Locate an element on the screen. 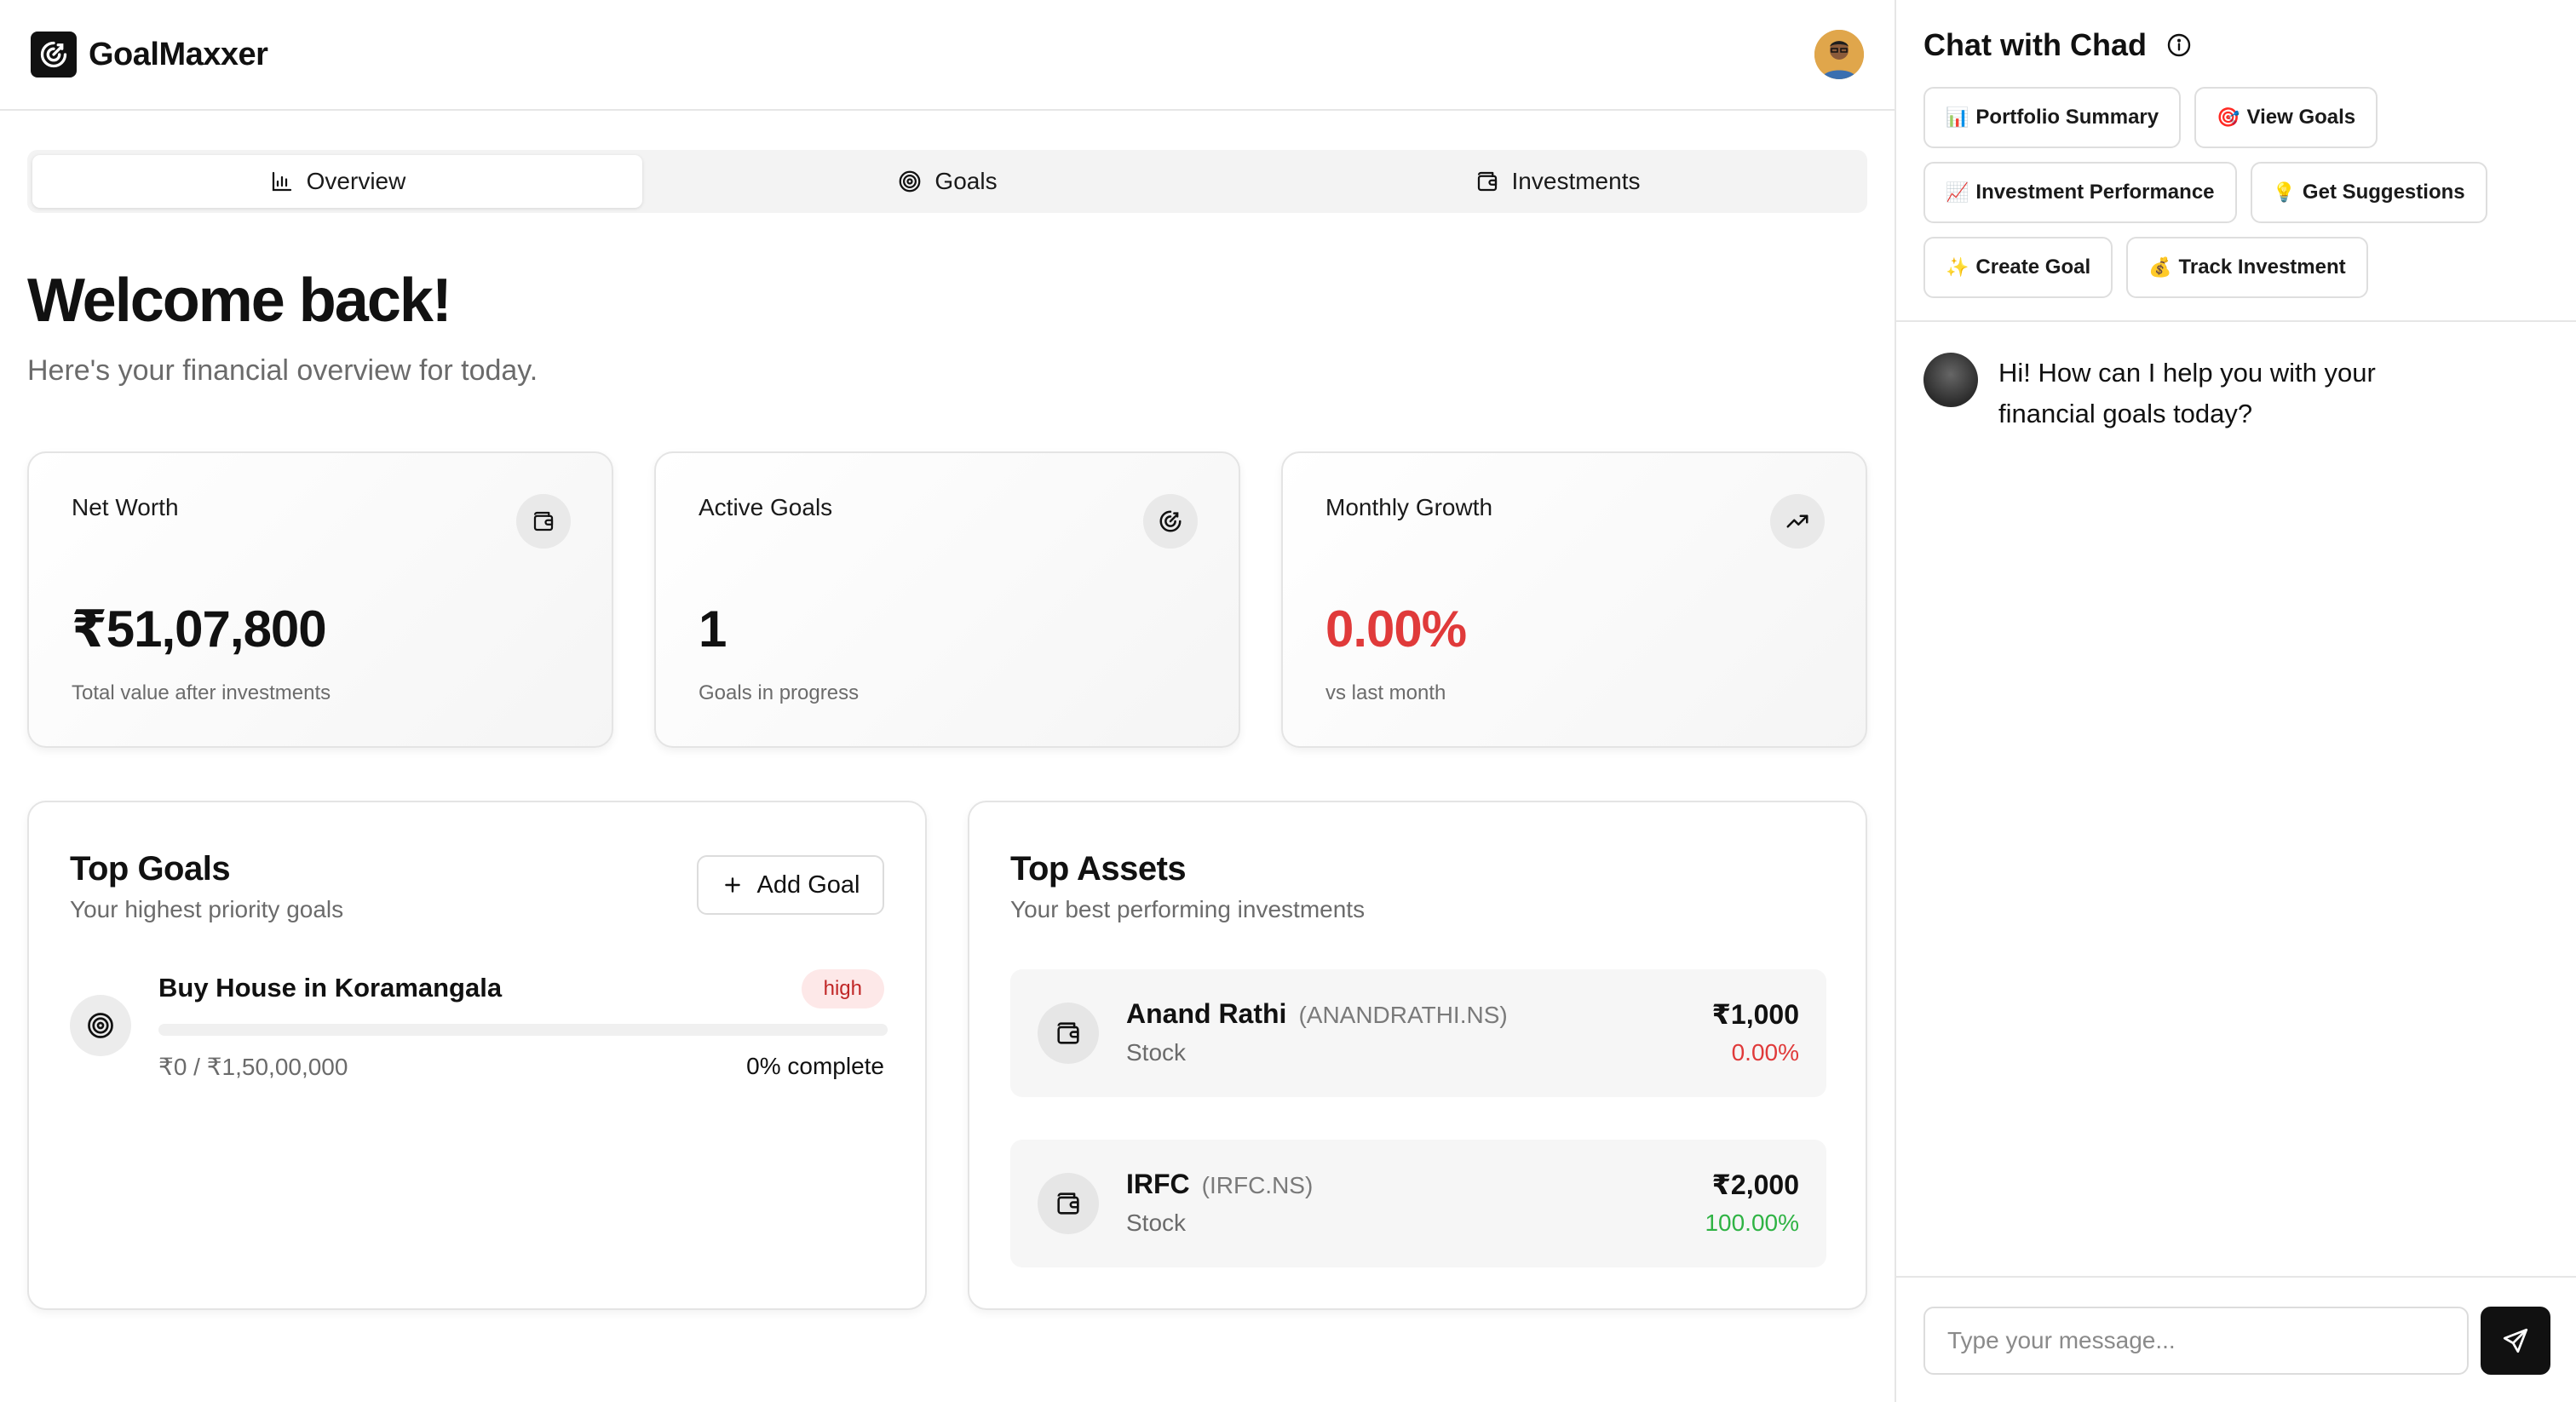 The width and height of the screenshot is (2576, 1402). asset-row: IRFC (IRFC.NS) Stock ₹2,000 100.00% is located at coordinates (1418, 1203).